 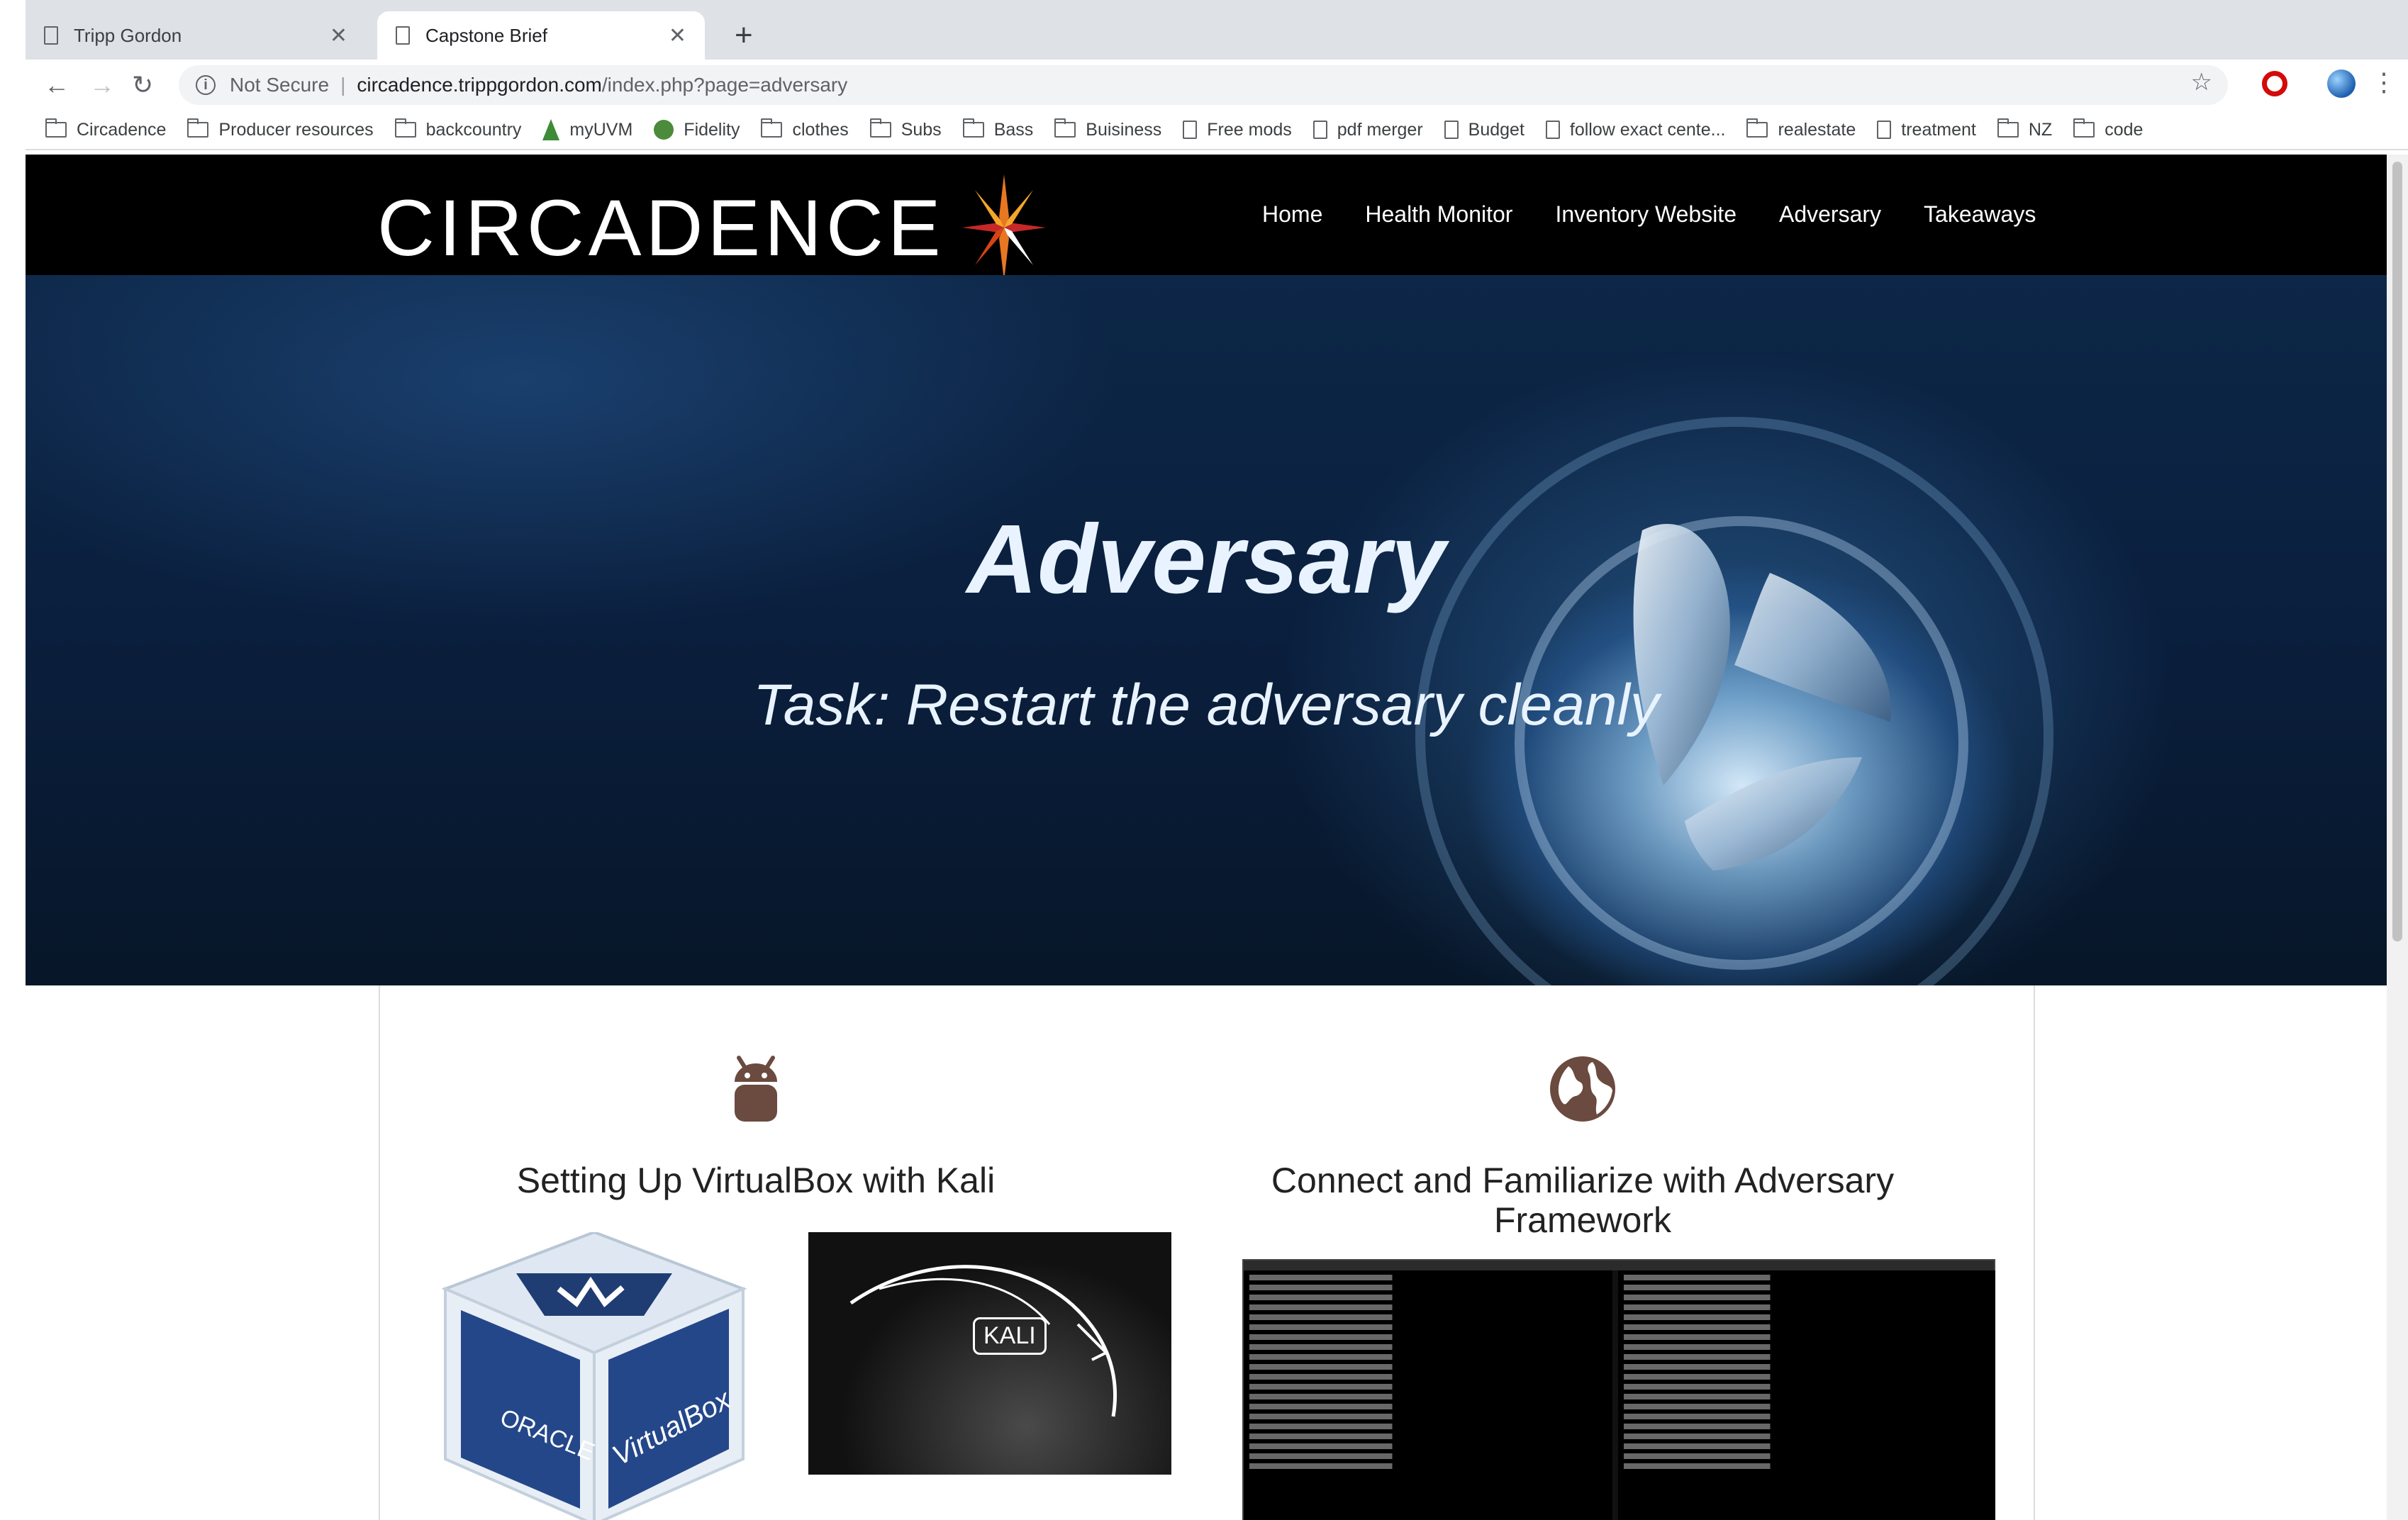 I want to click on bookmark-item: Buisiness, so click(x=1108, y=129).